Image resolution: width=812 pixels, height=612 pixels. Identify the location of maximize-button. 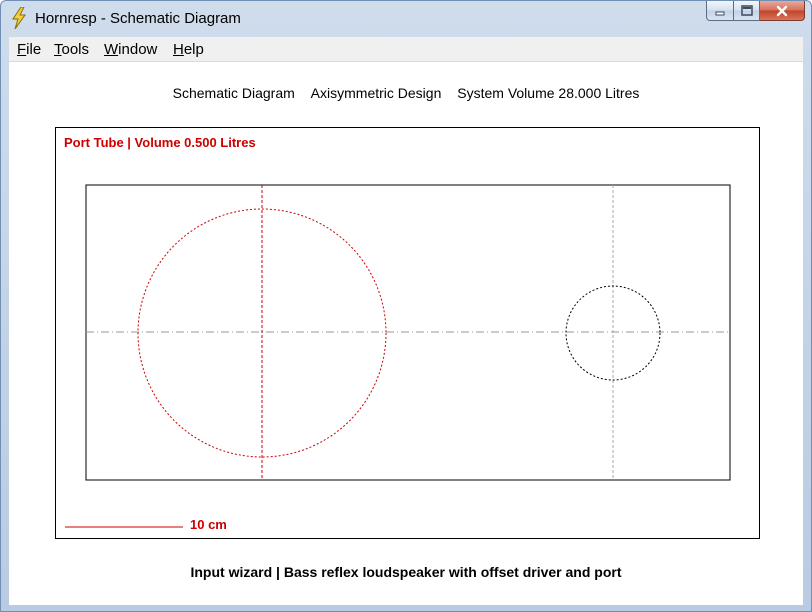
(747, 11).